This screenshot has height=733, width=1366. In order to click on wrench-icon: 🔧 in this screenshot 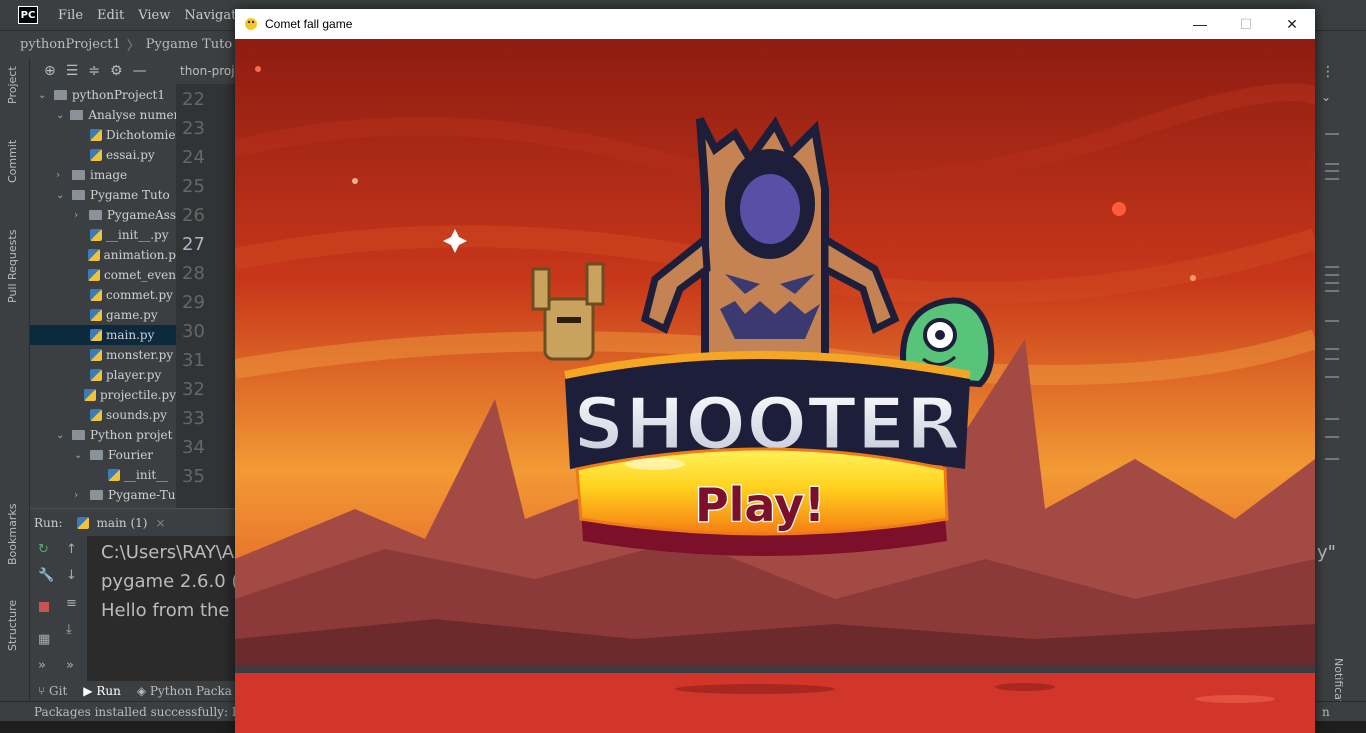, I will do `click(46, 575)`.